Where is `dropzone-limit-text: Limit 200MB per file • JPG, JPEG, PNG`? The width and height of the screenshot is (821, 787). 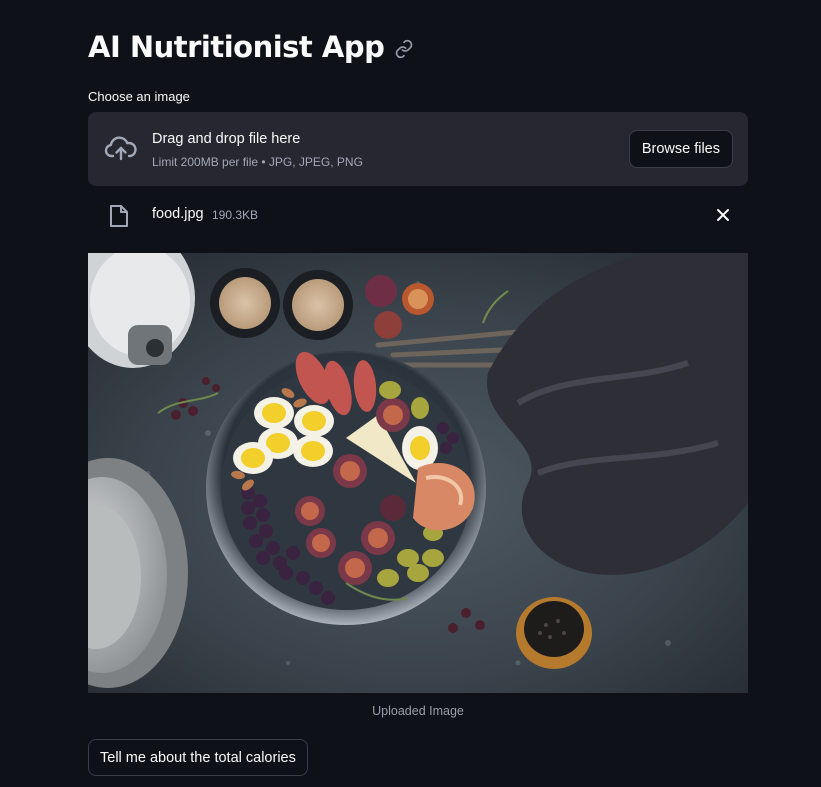
dropzone-limit-text: Limit 200MB per file • JPG, JPEG, PNG is located at coordinates (257, 162).